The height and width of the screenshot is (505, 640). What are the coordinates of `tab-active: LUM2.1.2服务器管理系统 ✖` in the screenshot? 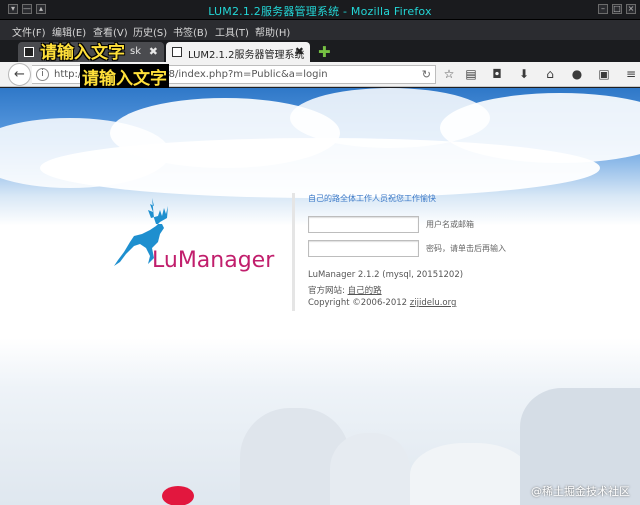 It's located at (238, 52).